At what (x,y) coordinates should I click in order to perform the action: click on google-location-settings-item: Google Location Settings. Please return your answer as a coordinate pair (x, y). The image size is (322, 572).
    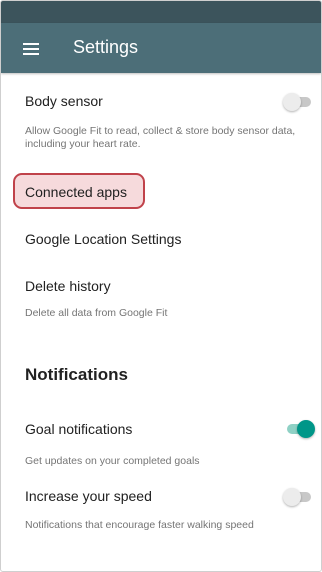
    Looking at the image, I should click on (103, 239).